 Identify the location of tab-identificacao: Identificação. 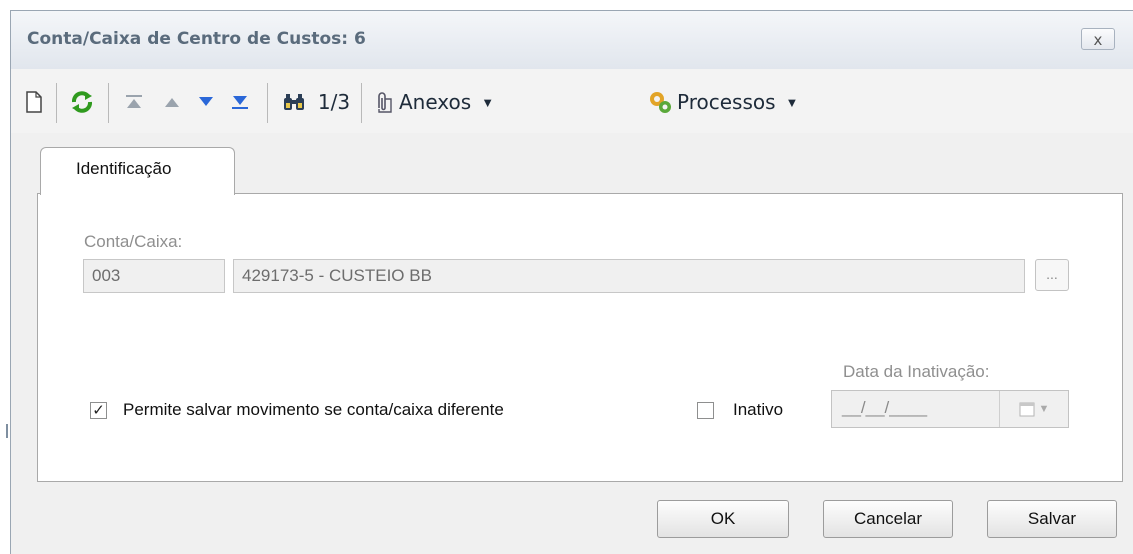
(137, 171).